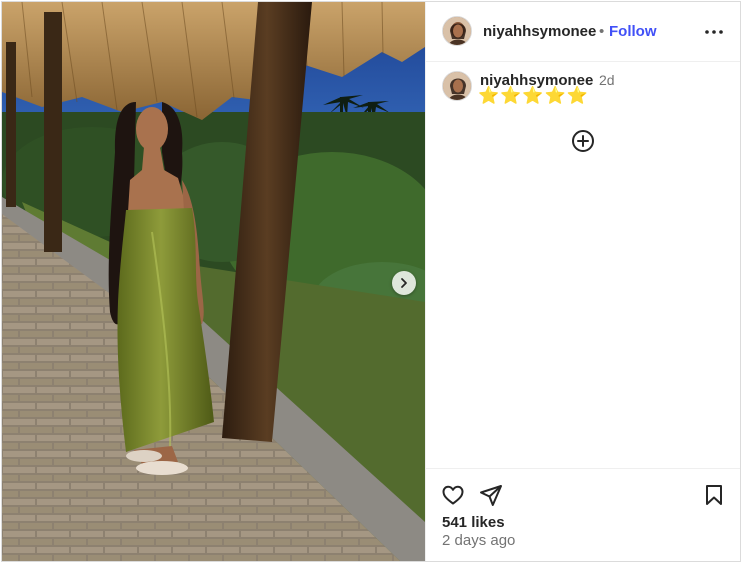  I want to click on post-actions: 541 likes 2 days ago, so click(583, 514).